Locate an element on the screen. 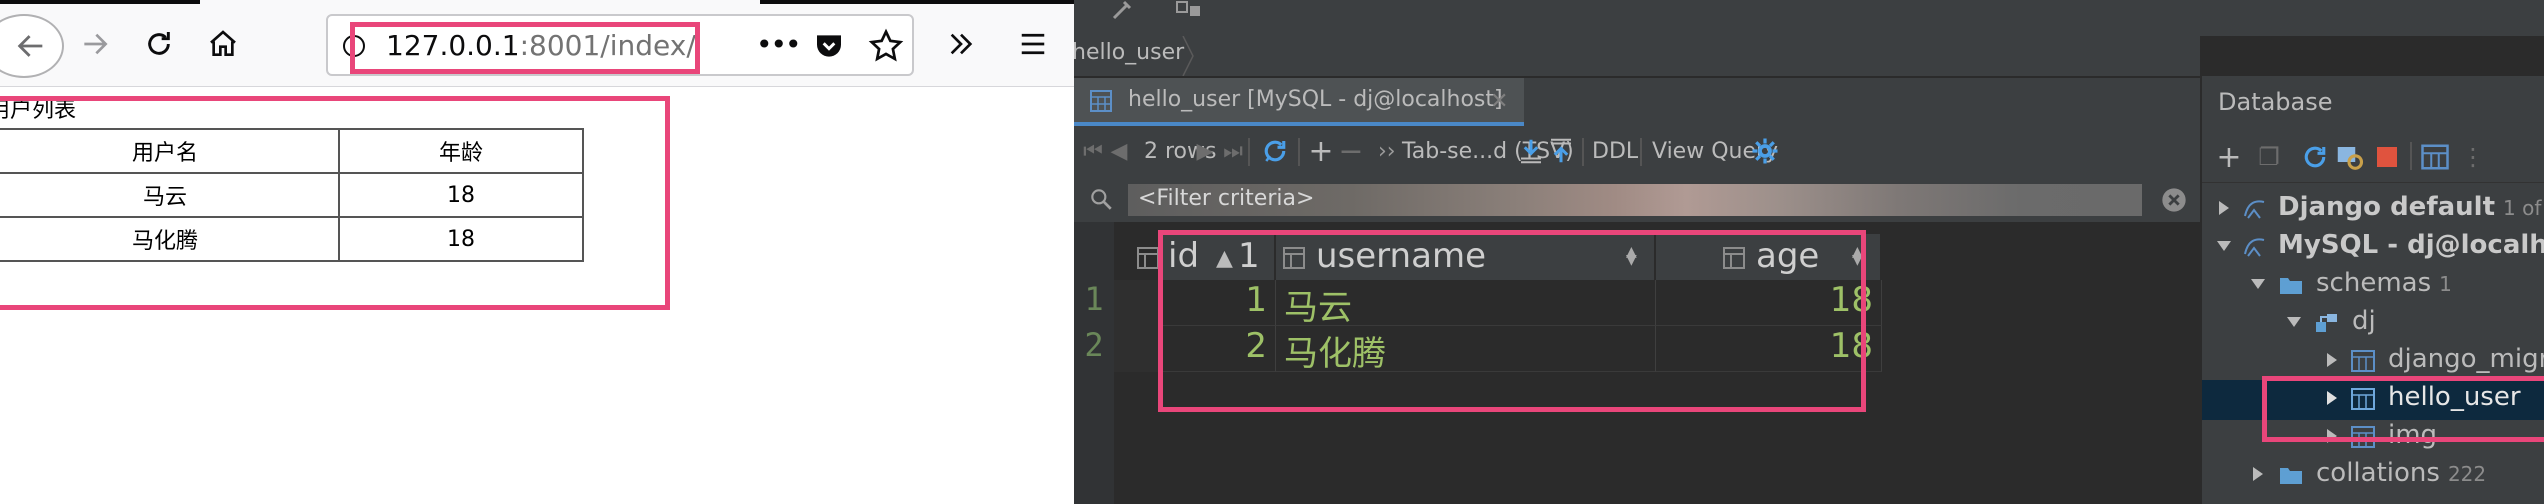 Image resolution: width=2544 pixels, height=504 pixels. tab-hello-user: hello_user [MySQL - dj@localhost] ✕ is located at coordinates (1299, 102).